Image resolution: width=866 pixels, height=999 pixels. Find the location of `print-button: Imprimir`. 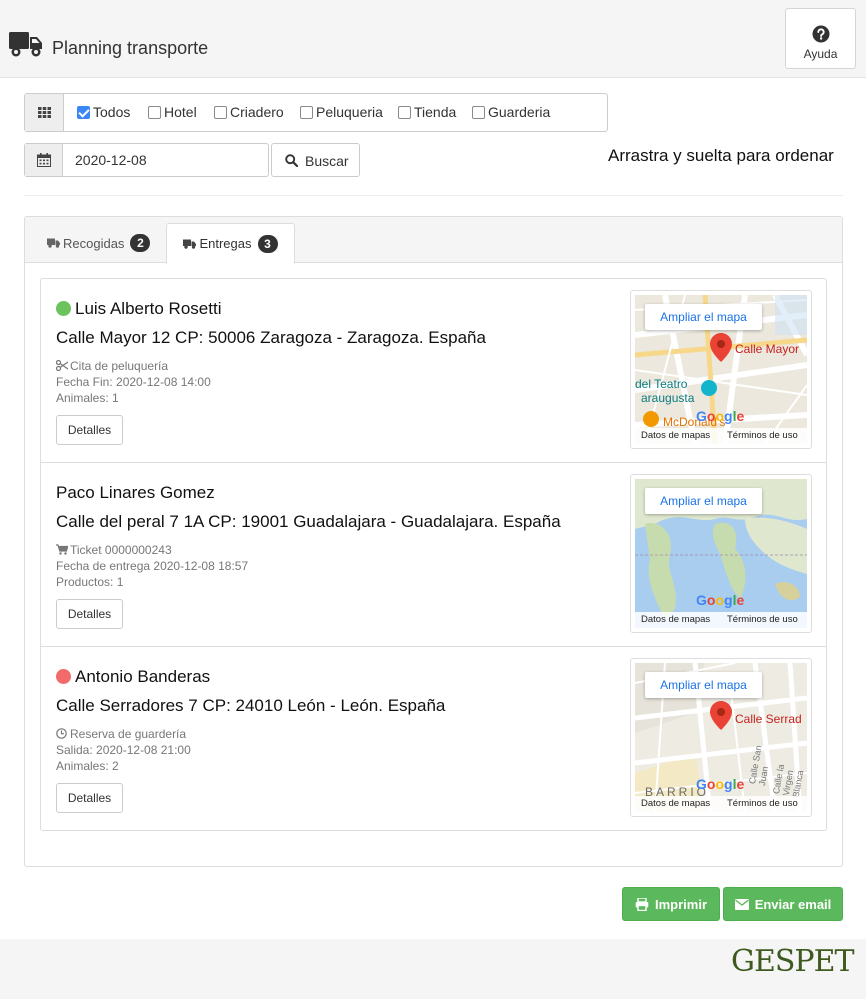

print-button: Imprimir is located at coordinates (671, 904).